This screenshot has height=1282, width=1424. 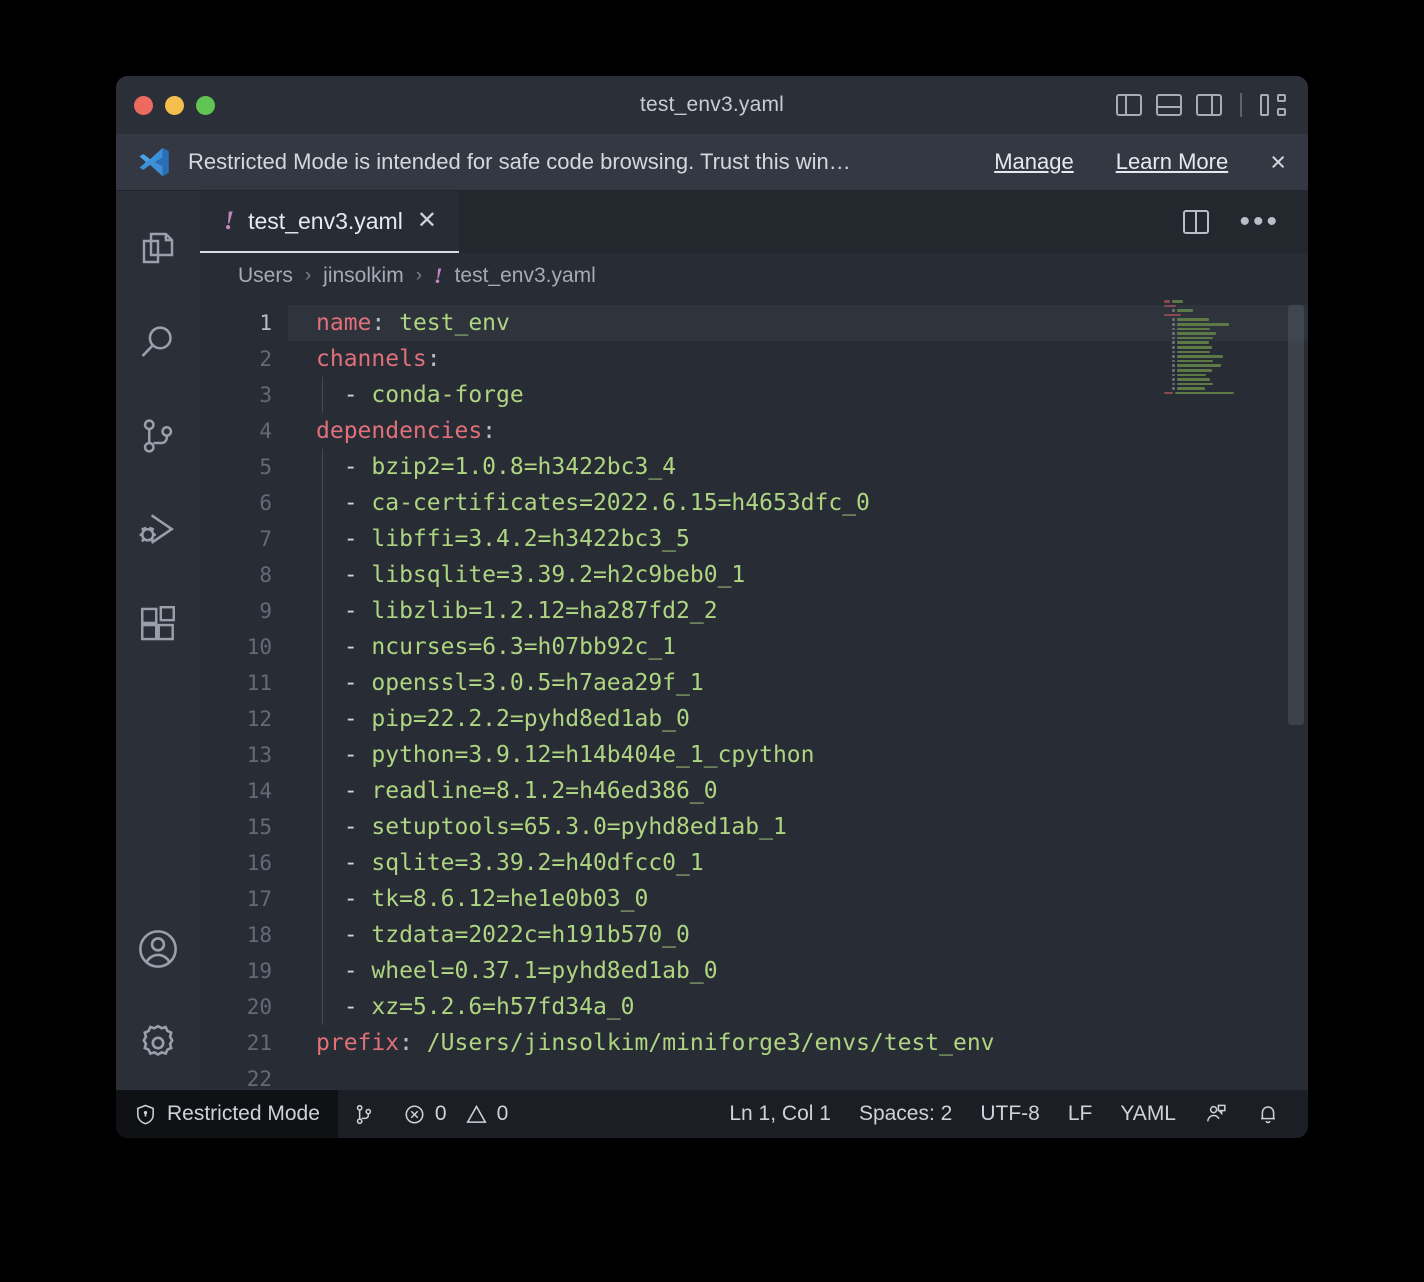 I want to click on code-line: channels:, so click(x=798, y=359).